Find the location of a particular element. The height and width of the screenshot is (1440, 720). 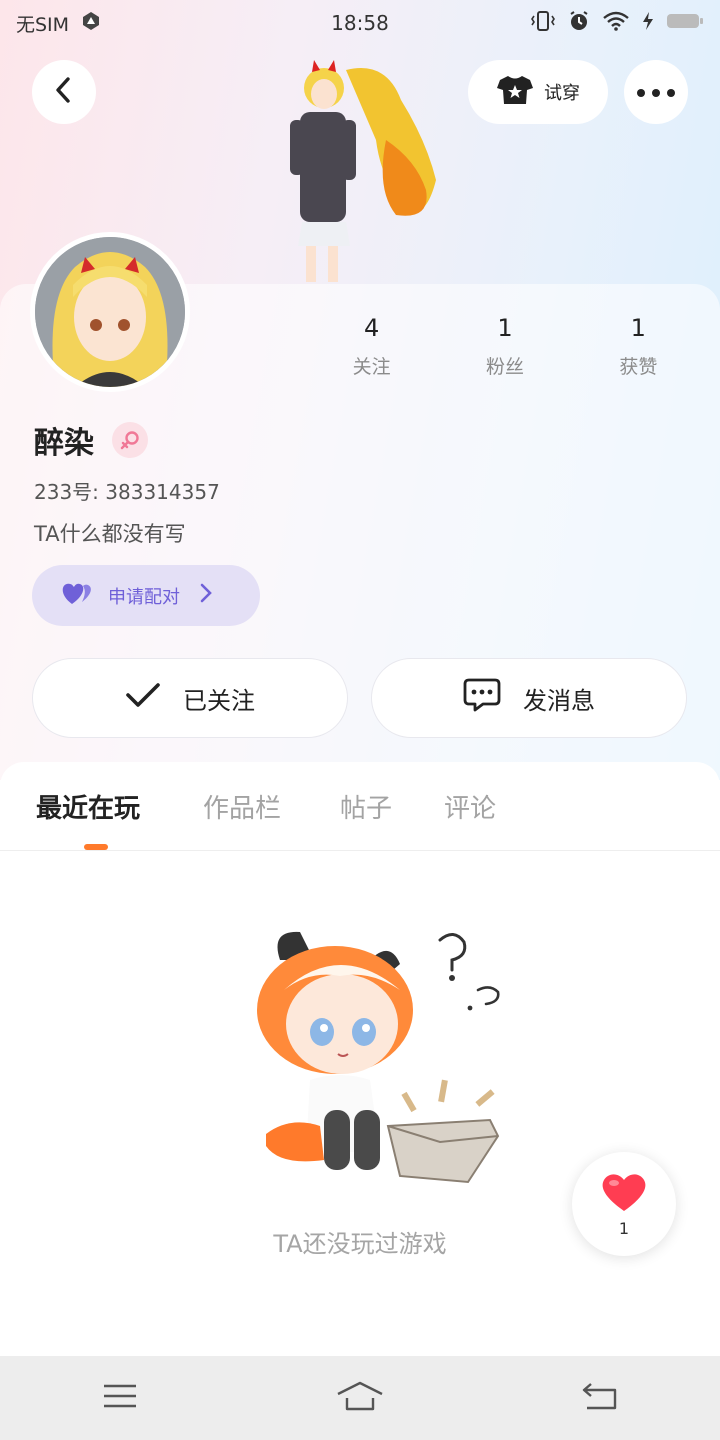

send-message-button: 发消息 is located at coordinates (529, 698).